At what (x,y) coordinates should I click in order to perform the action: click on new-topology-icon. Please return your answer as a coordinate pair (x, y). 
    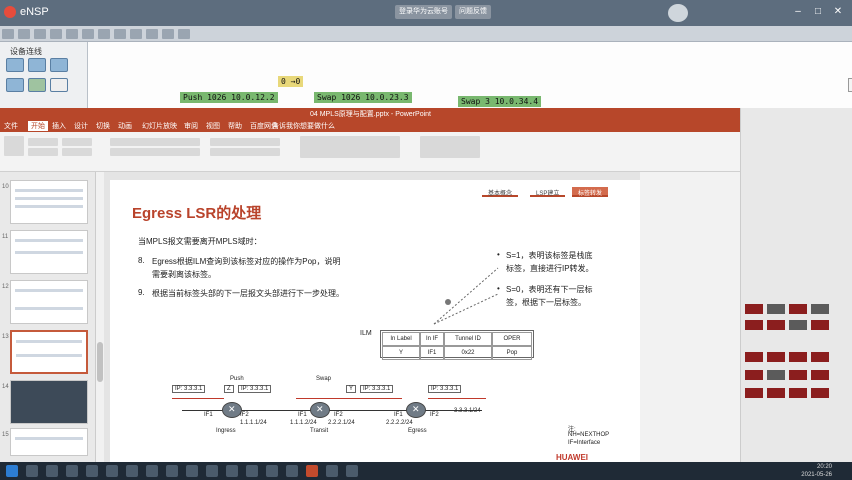
    Looking at the image, I should click on (8, 34).